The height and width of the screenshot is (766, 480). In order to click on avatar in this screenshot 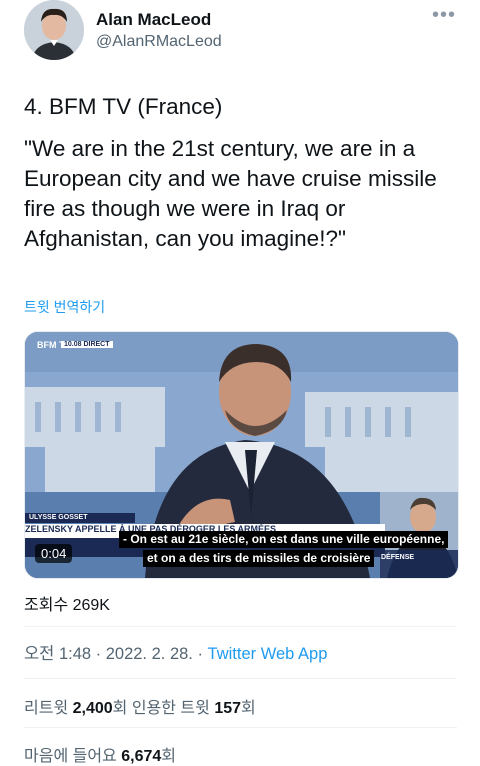, I will do `click(54, 30)`.